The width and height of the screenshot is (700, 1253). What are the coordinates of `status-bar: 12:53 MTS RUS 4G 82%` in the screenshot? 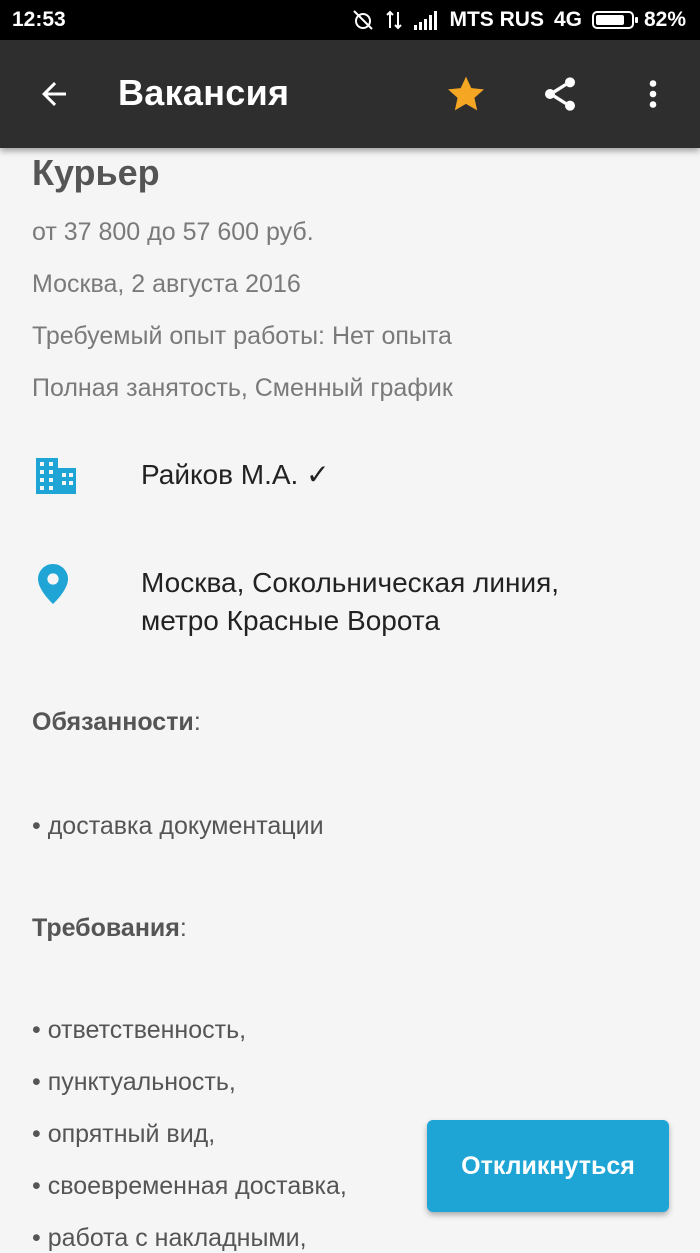 It's located at (350, 20).